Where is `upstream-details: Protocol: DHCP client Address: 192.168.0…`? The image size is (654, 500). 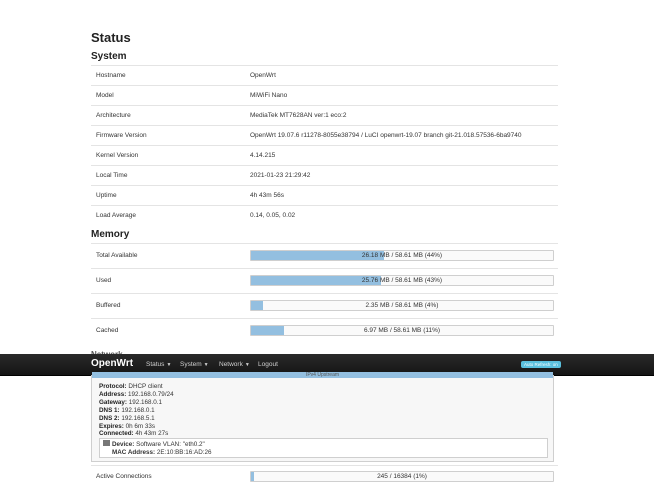
upstream-details: Protocol: DHCP client Address: 192.168.0… is located at coordinates (136, 410).